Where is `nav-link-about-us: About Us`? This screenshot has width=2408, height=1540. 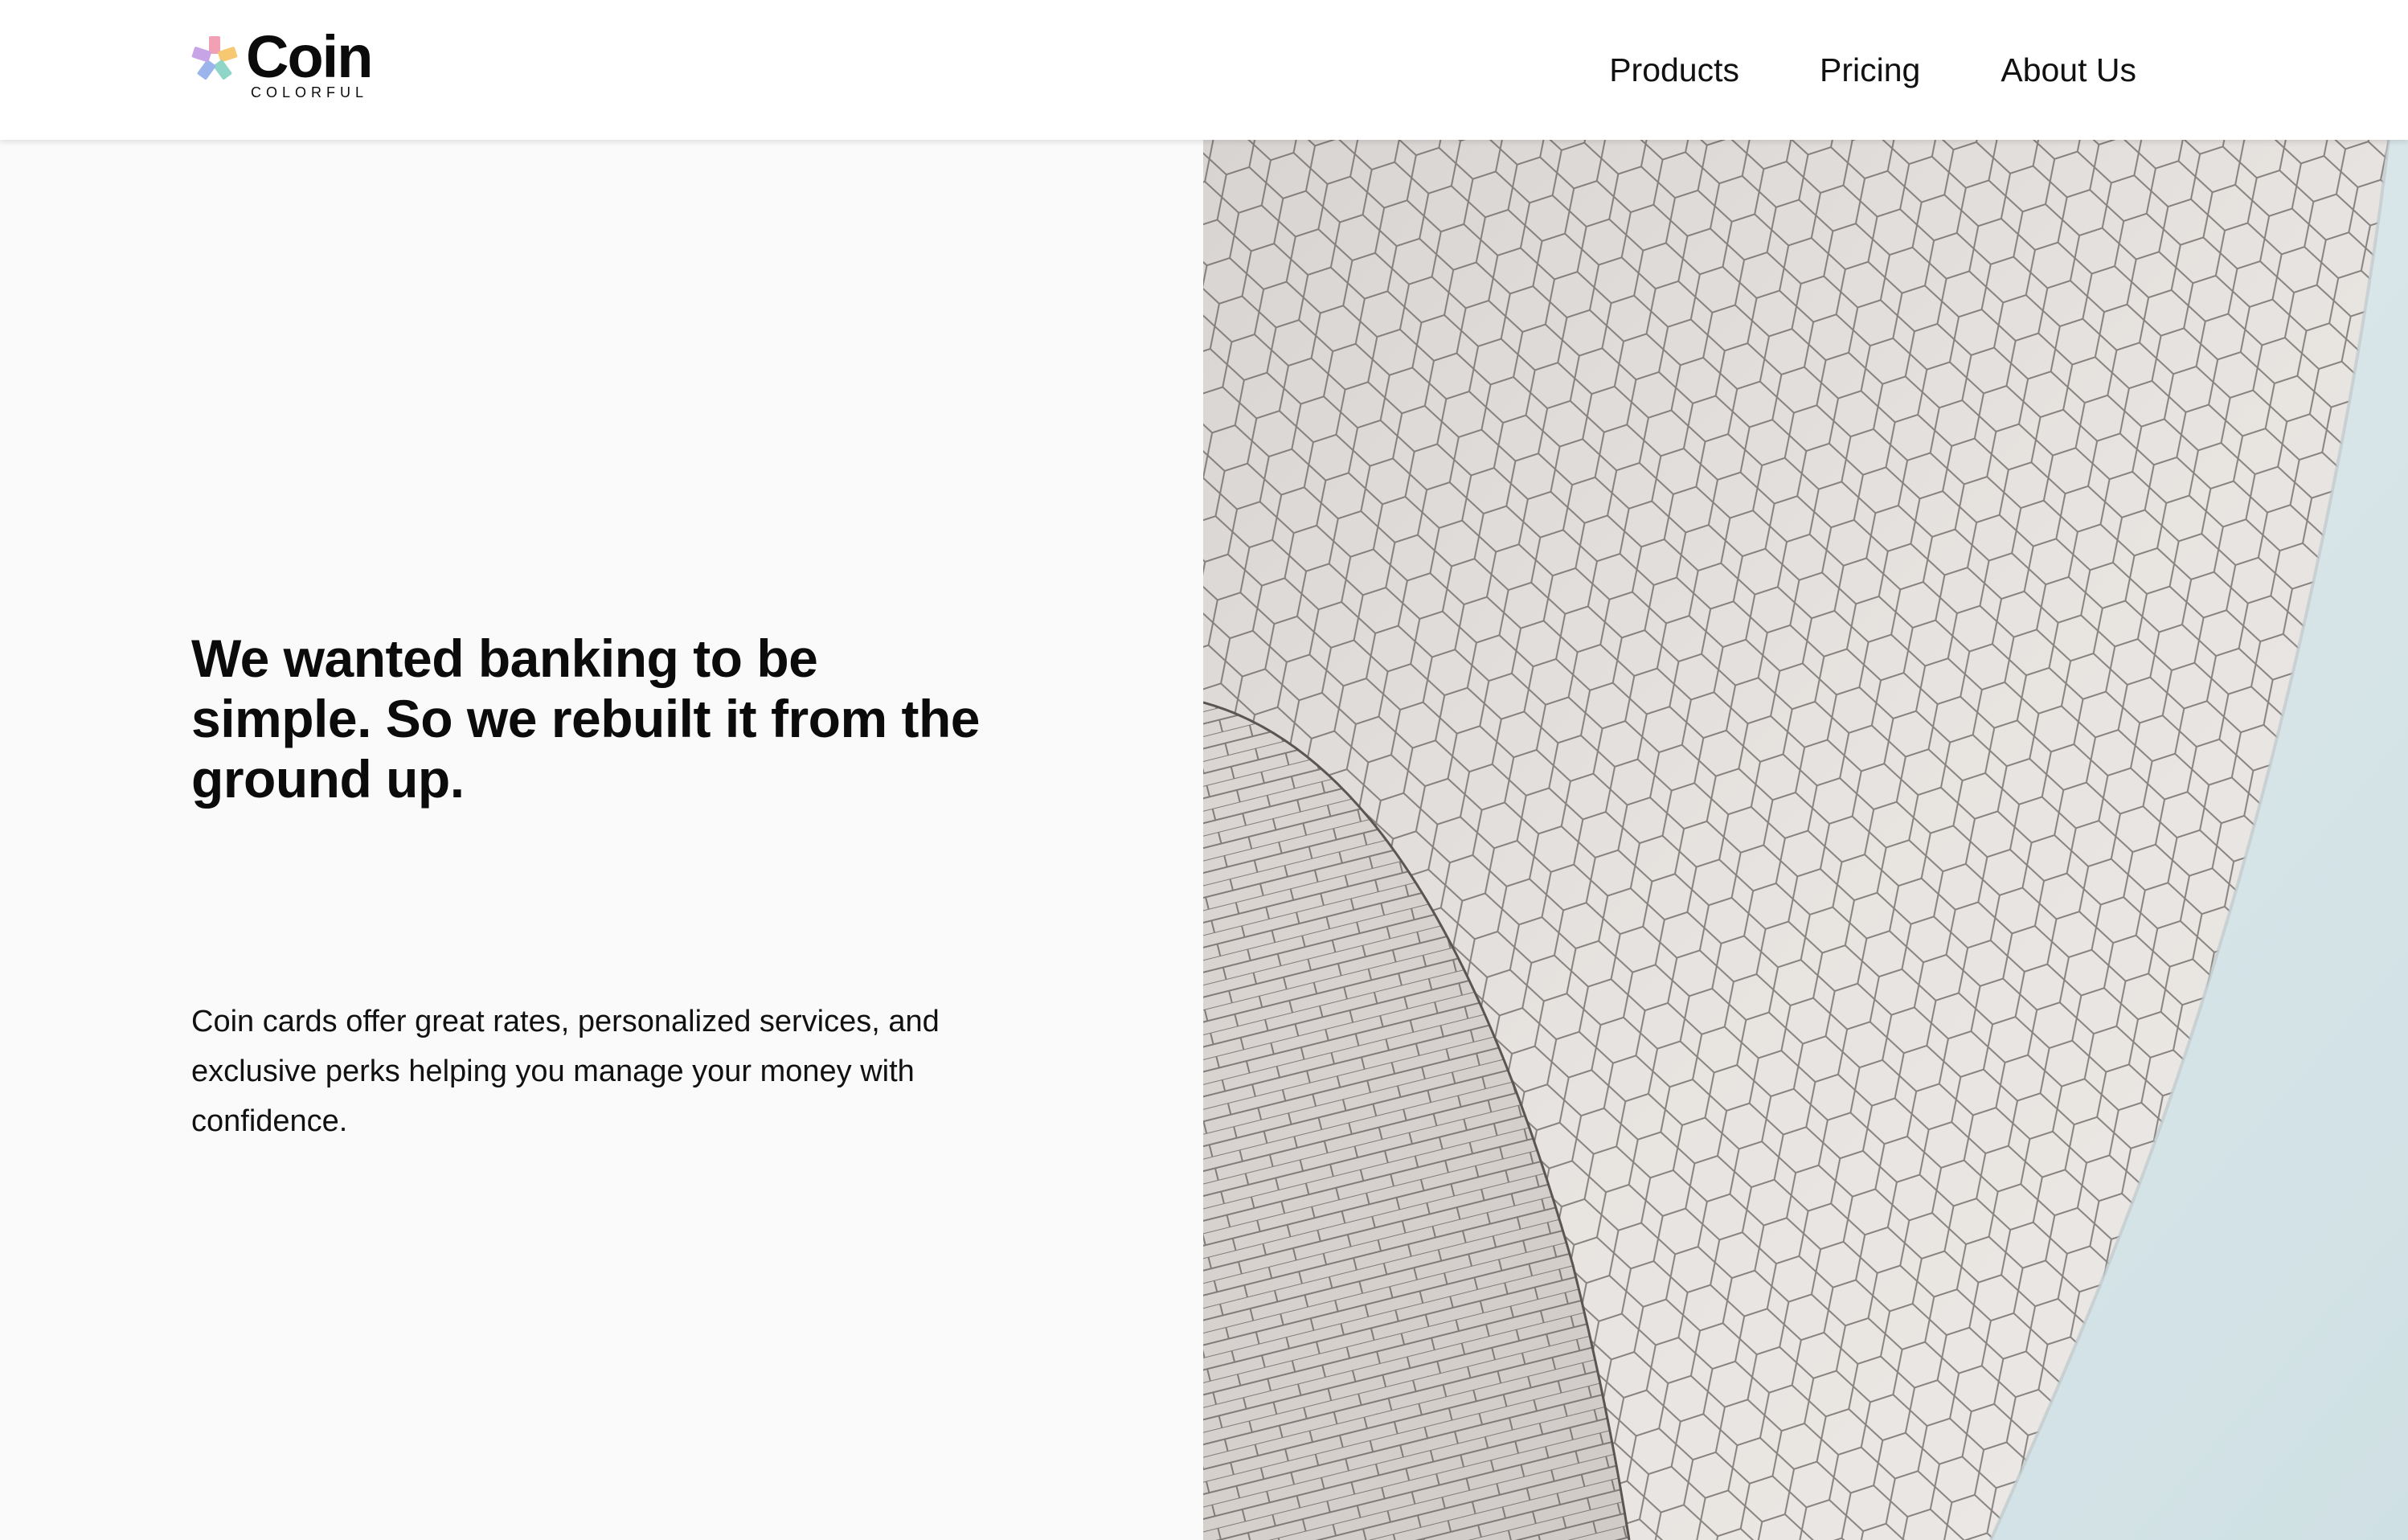 nav-link-about-us: About Us is located at coordinates (2068, 70).